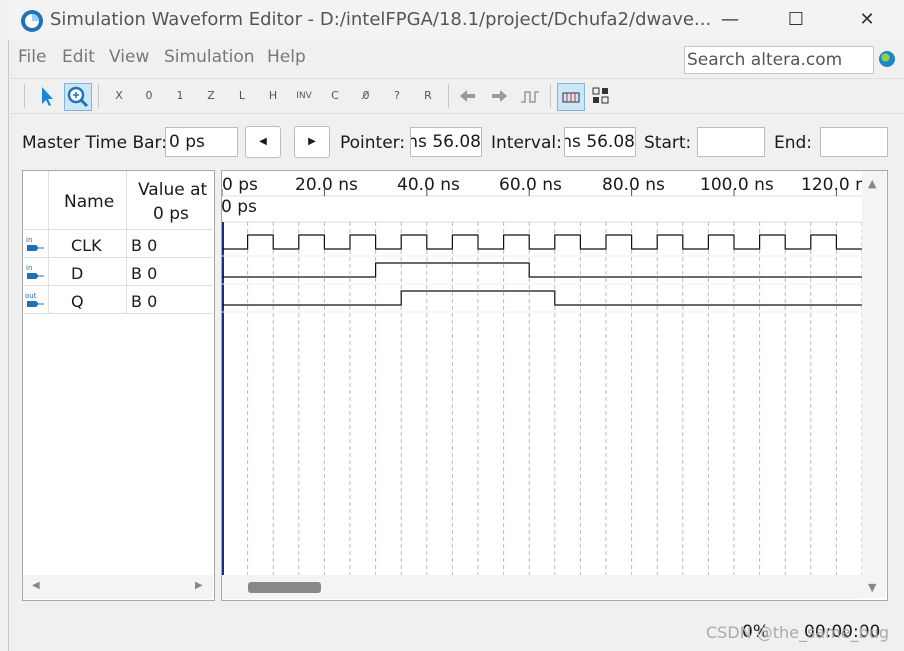  What do you see at coordinates (89, 202) in the screenshot?
I see `name-column-header: Name` at bounding box center [89, 202].